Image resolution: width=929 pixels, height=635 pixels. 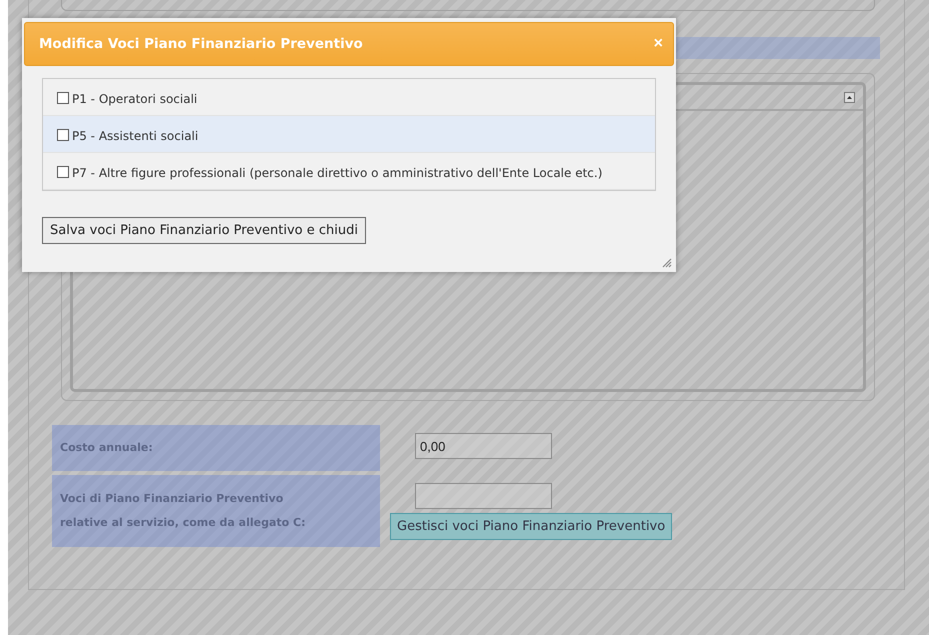 I want to click on input-field: 0,00, so click(x=483, y=446).